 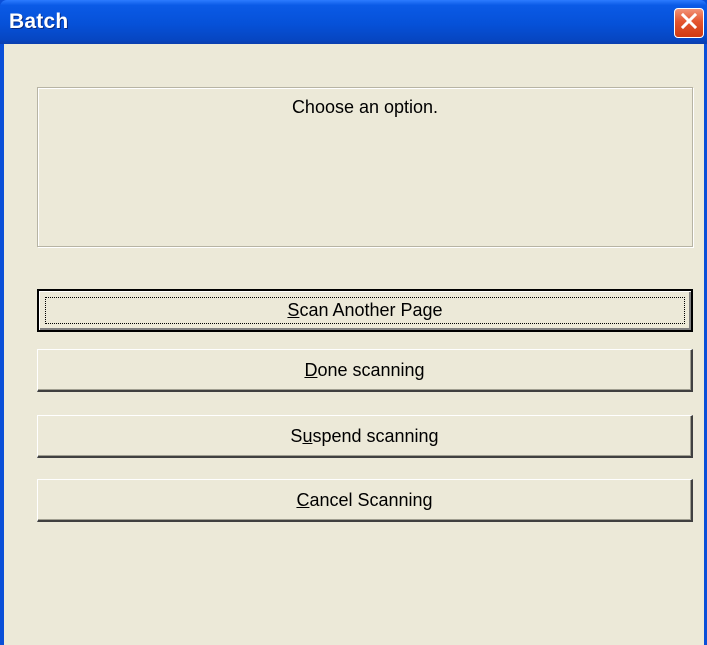 I want to click on close-button, so click(x=689, y=23).